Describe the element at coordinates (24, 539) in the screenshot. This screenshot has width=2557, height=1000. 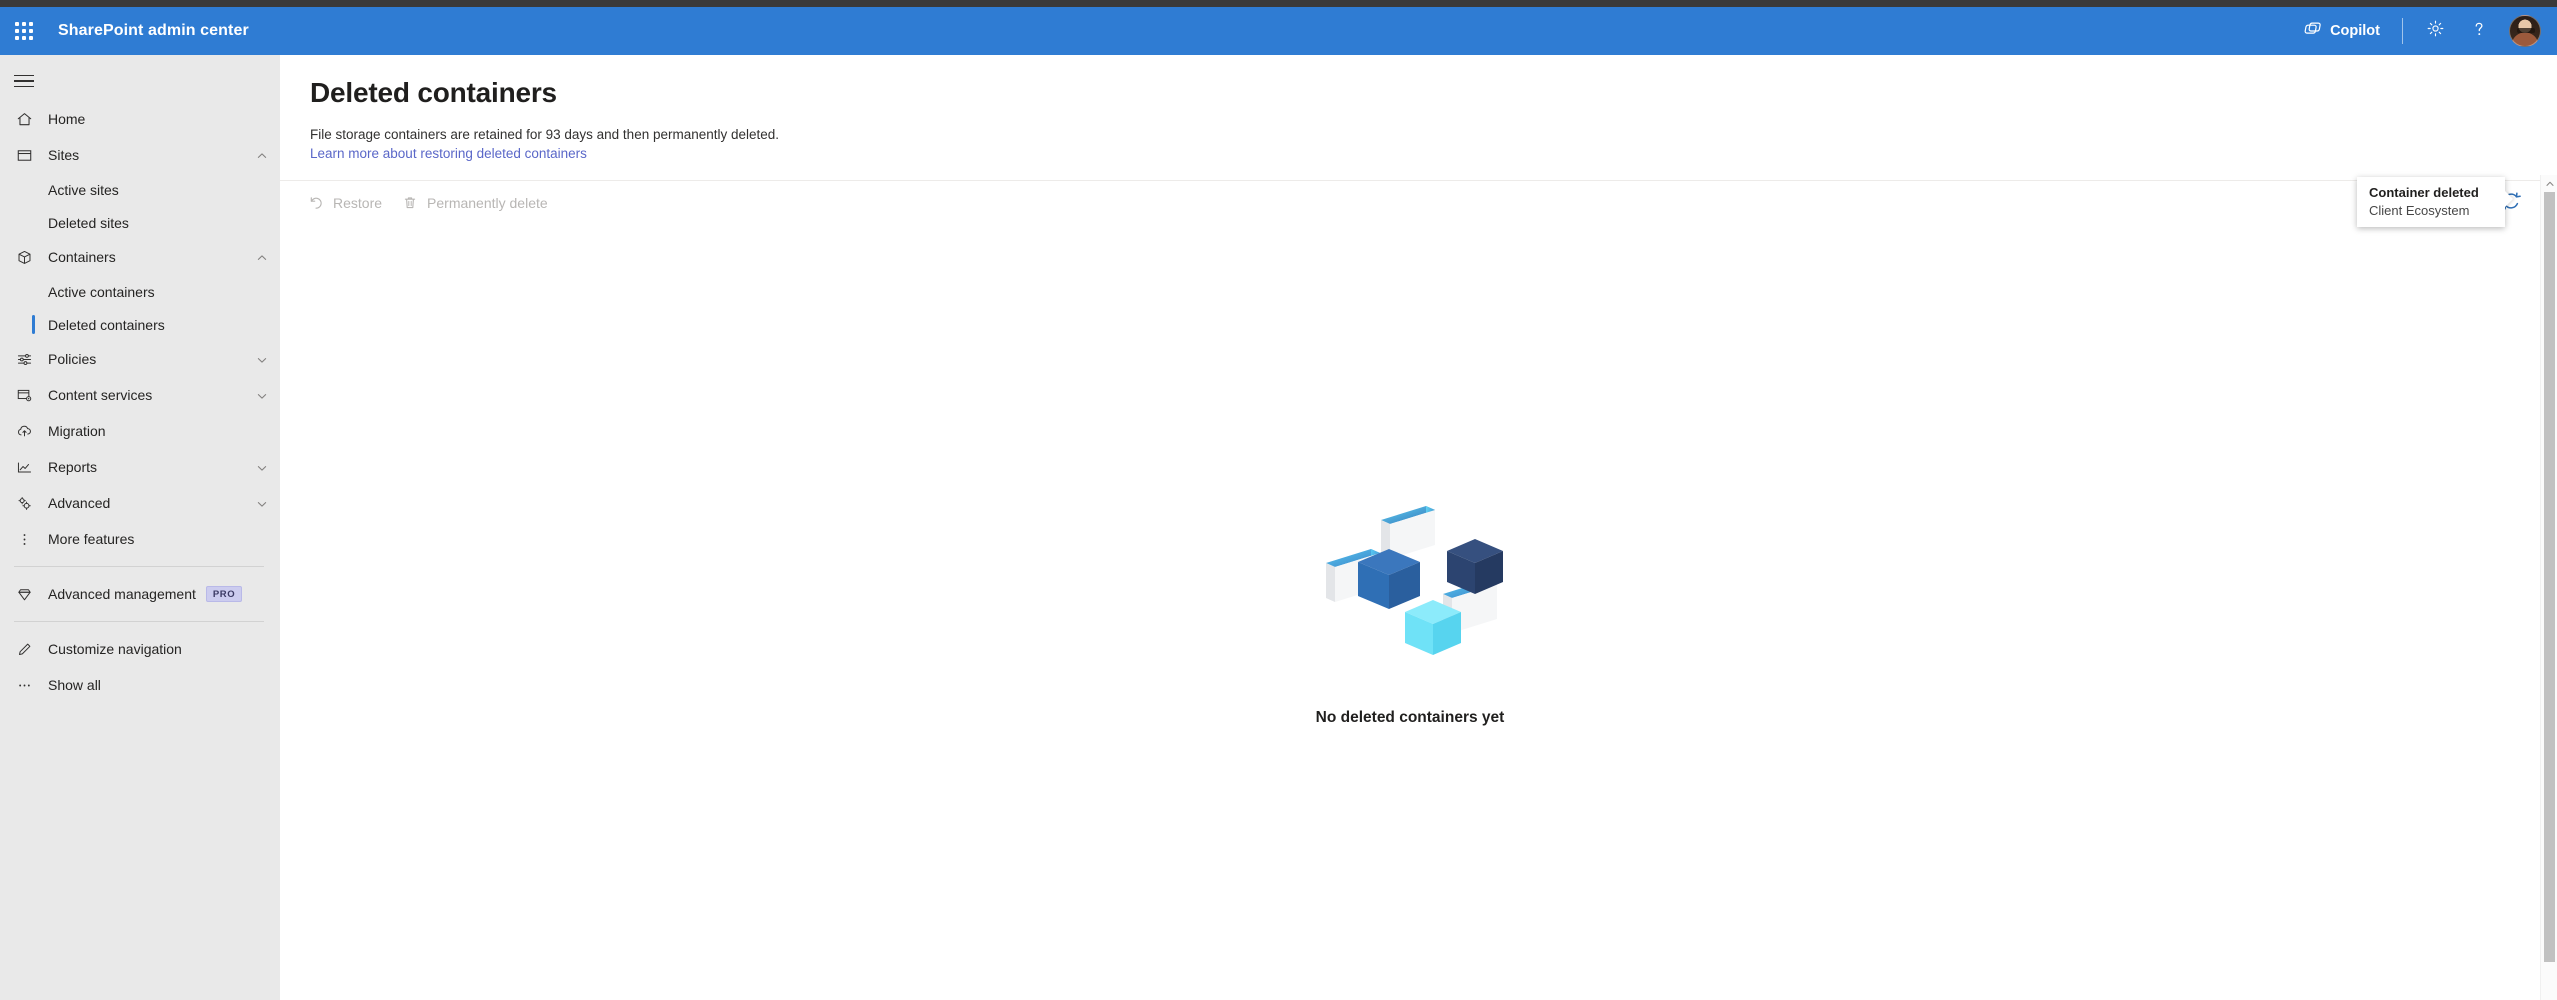
I see `more-features-ellipsis-icon` at that location.